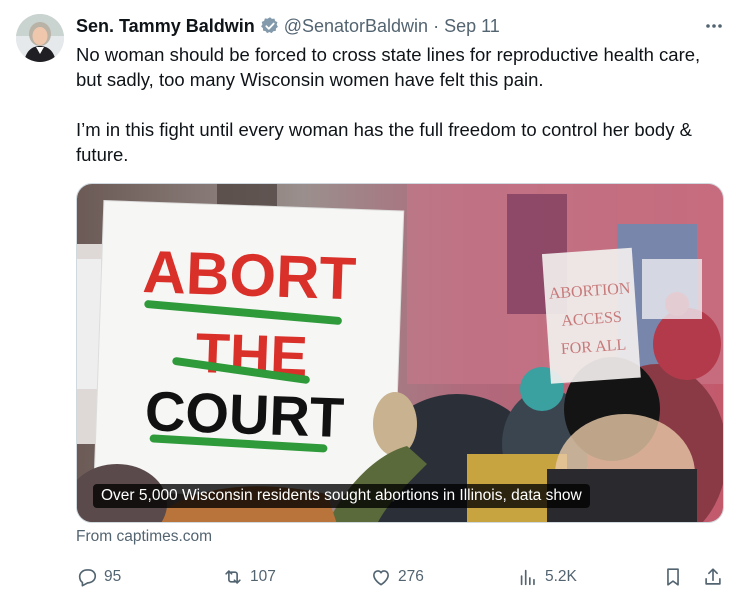 The width and height of the screenshot is (744, 601). What do you see at coordinates (411, 576) in the screenshot?
I see `like-count: 276` at bounding box center [411, 576].